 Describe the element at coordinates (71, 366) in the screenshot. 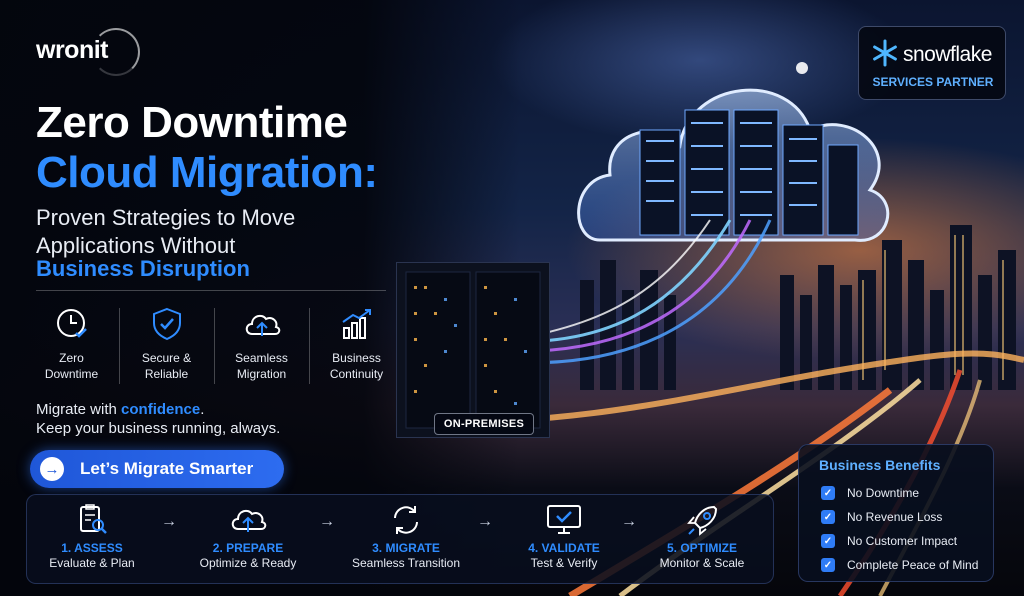

I see `feature-label: Zero Downtime` at that location.